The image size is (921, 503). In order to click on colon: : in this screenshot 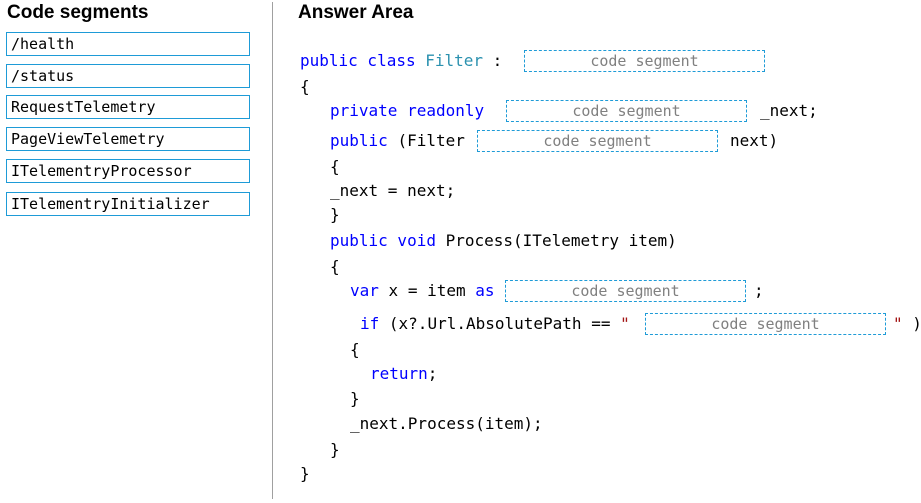, I will do `click(497, 60)`.